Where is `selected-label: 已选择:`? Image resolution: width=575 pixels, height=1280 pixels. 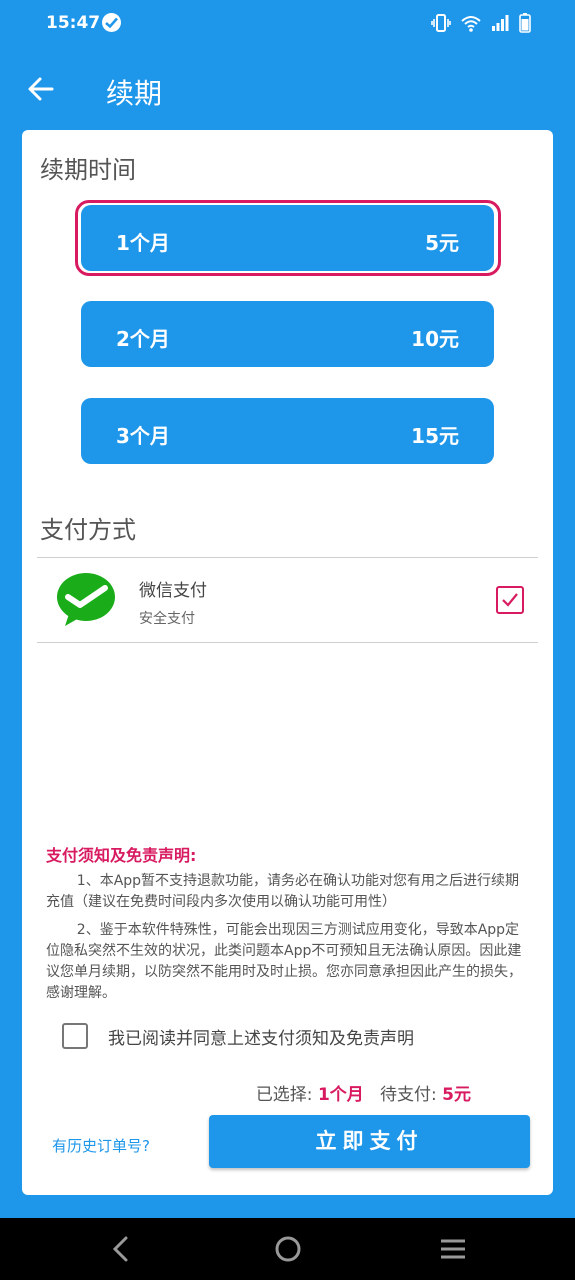 selected-label: 已选择: is located at coordinates (284, 1095).